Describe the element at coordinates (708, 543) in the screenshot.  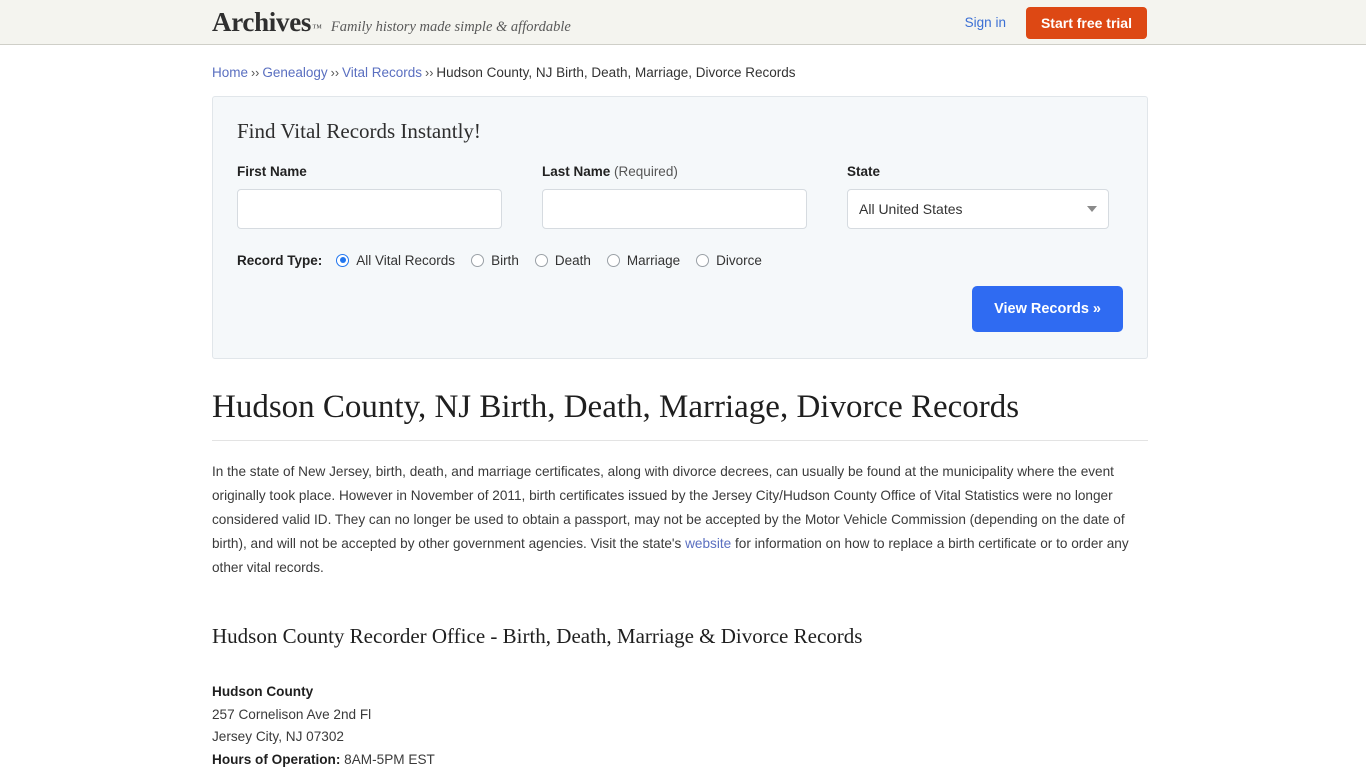
I see `state-website-link: website` at that location.